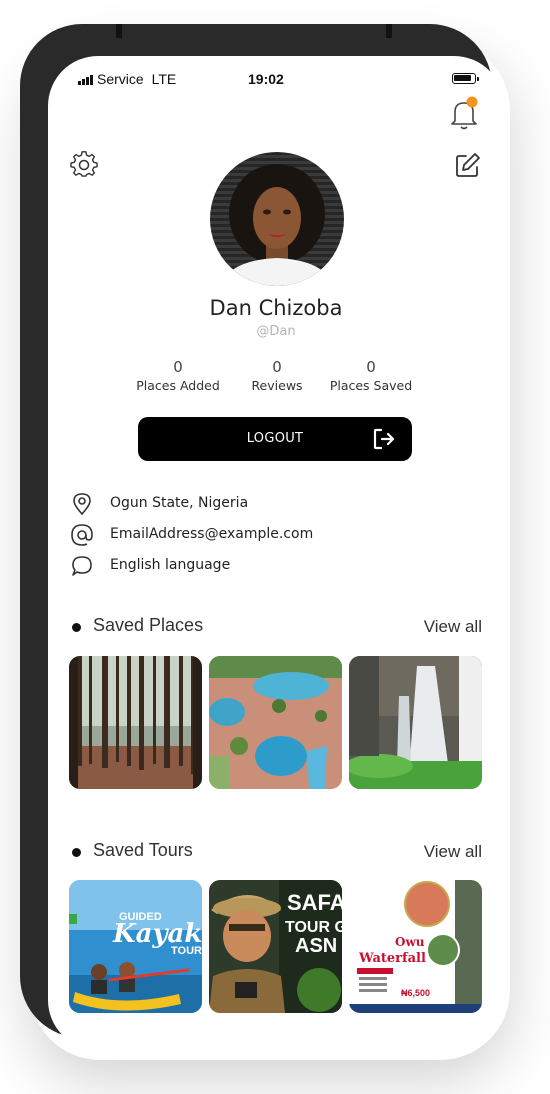  What do you see at coordinates (313, 927) in the screenshot?
I see `safari-poster-word-2: TOUR G` at bounding box center [313, 927].